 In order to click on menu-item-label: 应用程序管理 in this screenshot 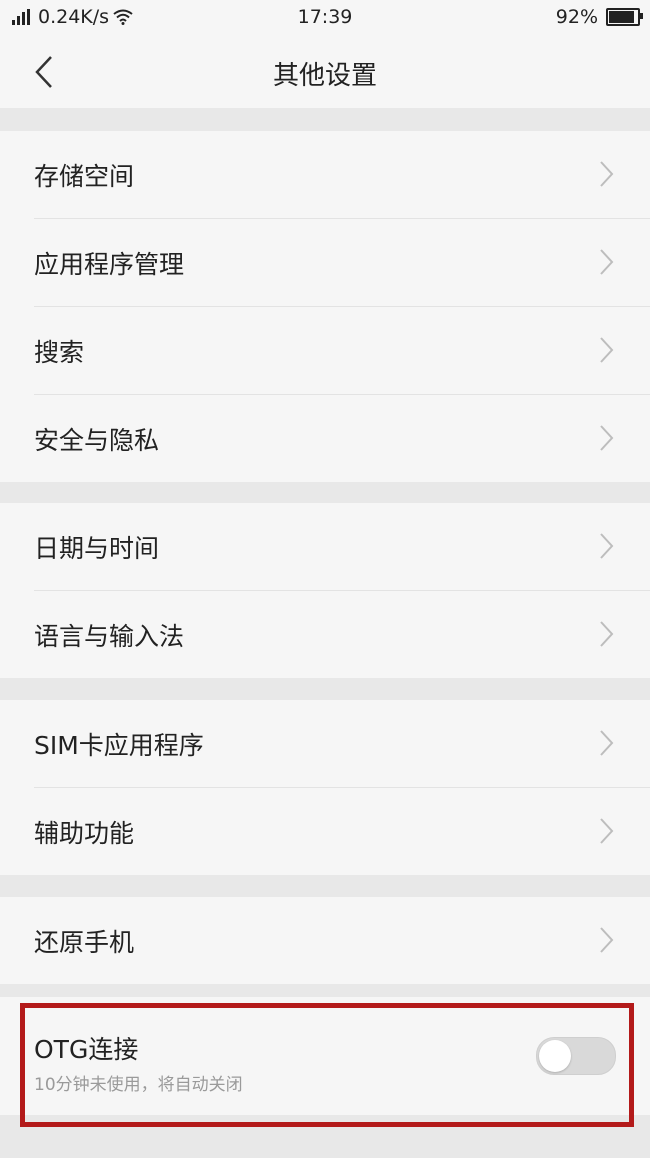, I will do `click(109, 264)`.